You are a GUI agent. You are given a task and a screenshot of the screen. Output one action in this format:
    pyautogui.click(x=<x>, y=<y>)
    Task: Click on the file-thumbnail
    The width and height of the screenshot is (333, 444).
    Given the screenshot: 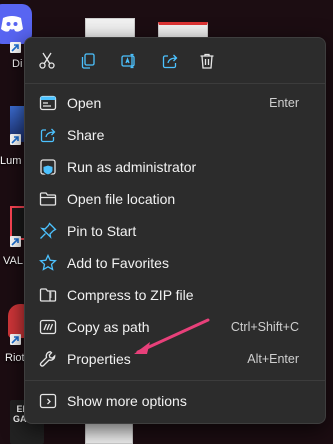 What is the action you would take?
    pyautogui.click(x=109, y=432)
    